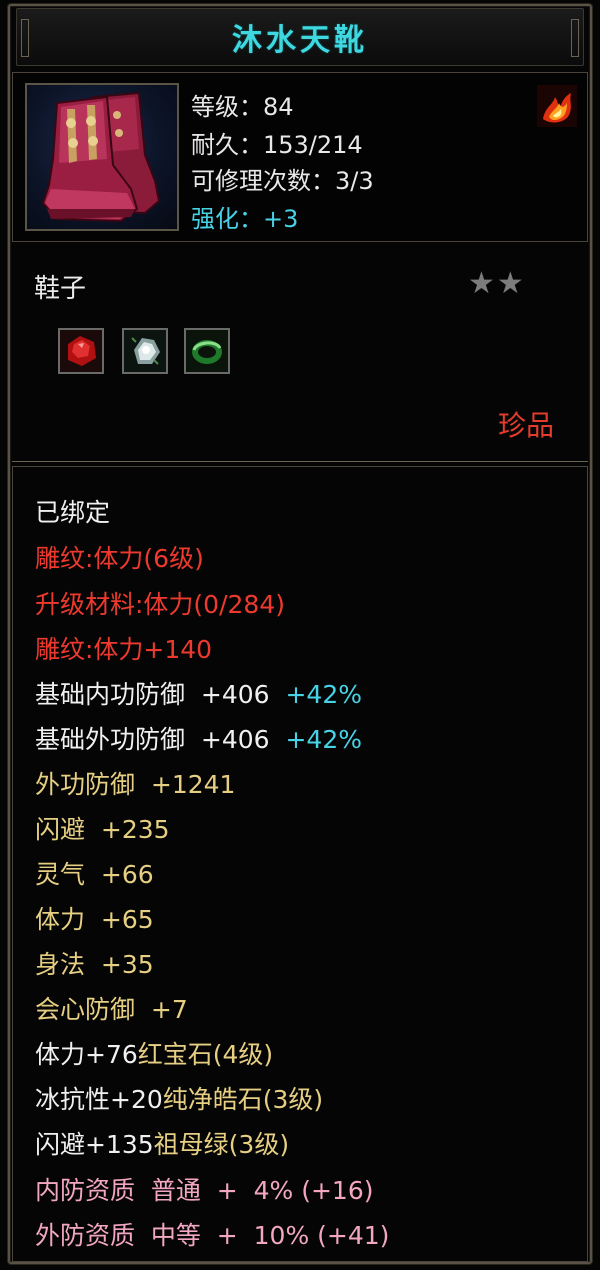 The height and width of the screenshot is (1270, 600). What do you see at coordinates (99, 1099) in the screenshot?
I see `socket-stat: 冰抗性+20` at bounding box center [99, 1099].